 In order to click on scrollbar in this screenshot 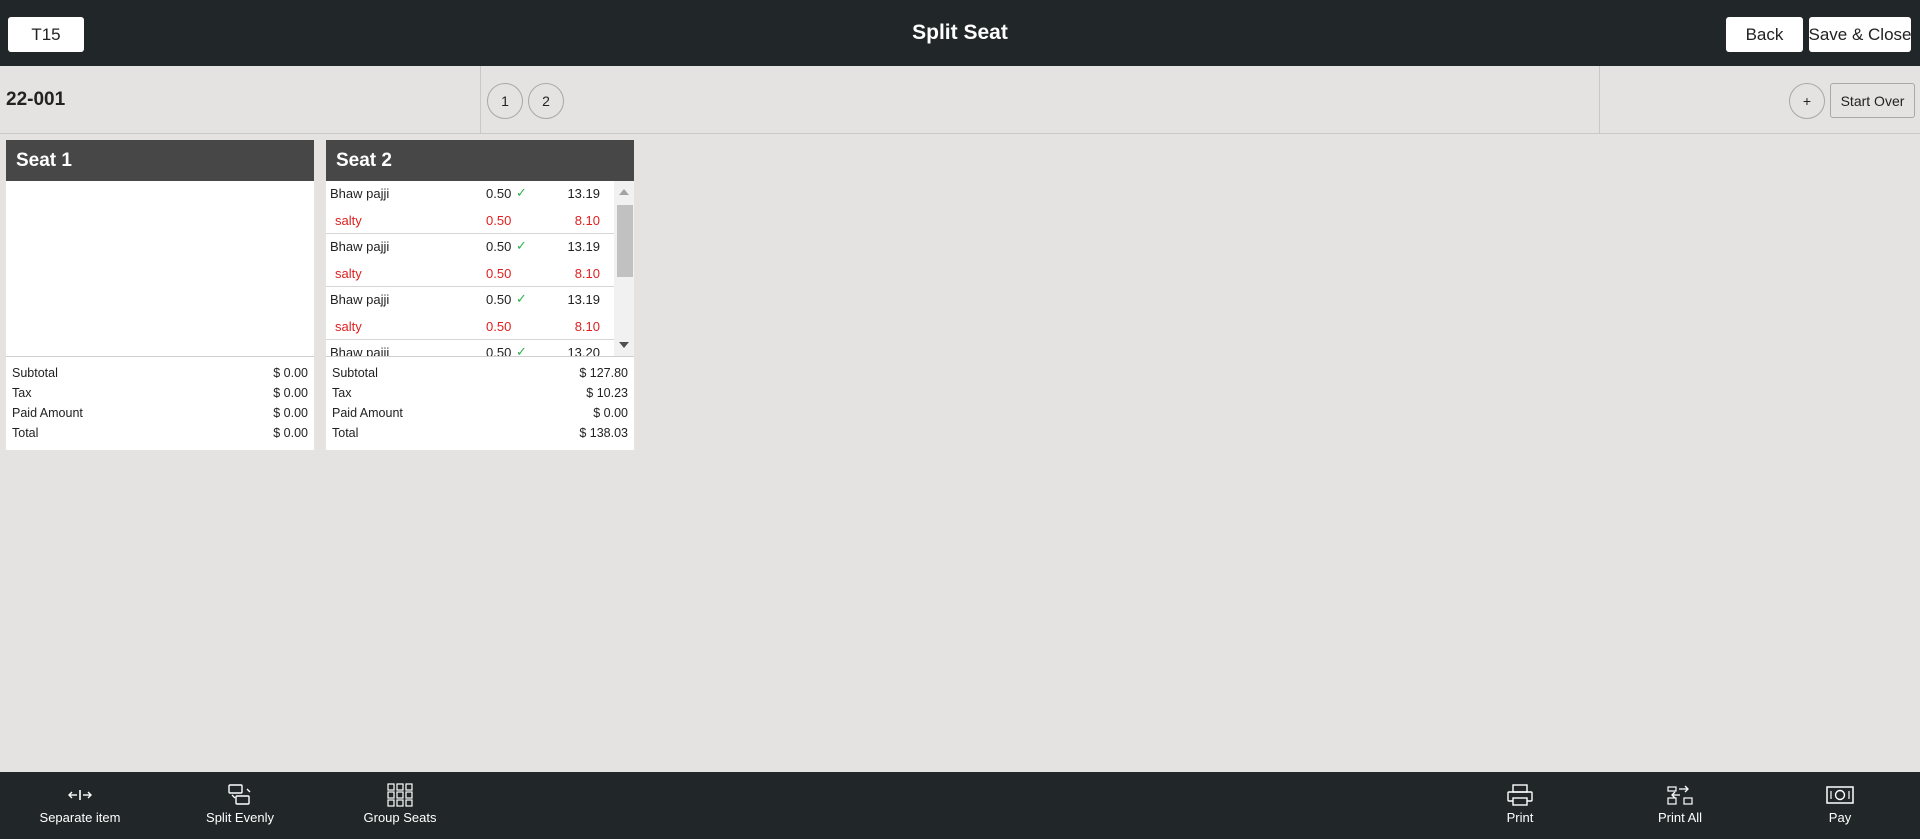, I will do `click(624, 268)`.